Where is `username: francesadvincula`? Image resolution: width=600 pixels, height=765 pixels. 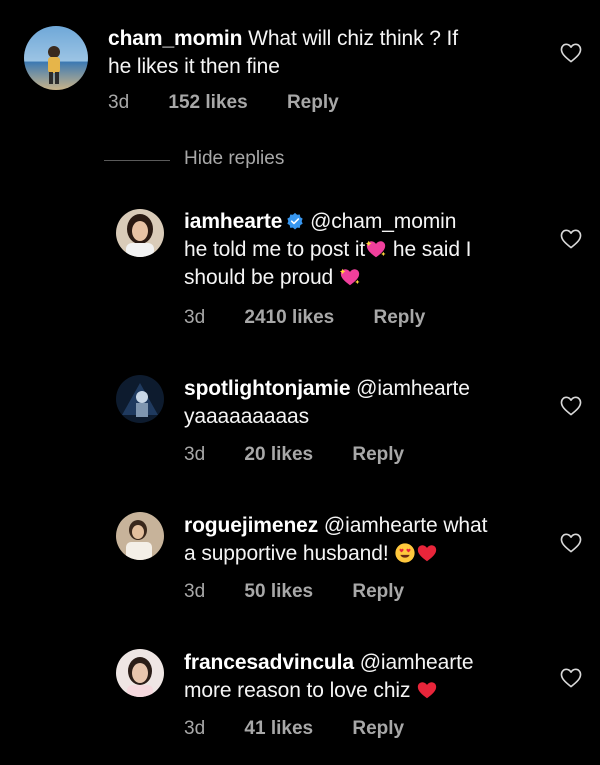 username: francesadvincula is located at coordinates (269, 662).